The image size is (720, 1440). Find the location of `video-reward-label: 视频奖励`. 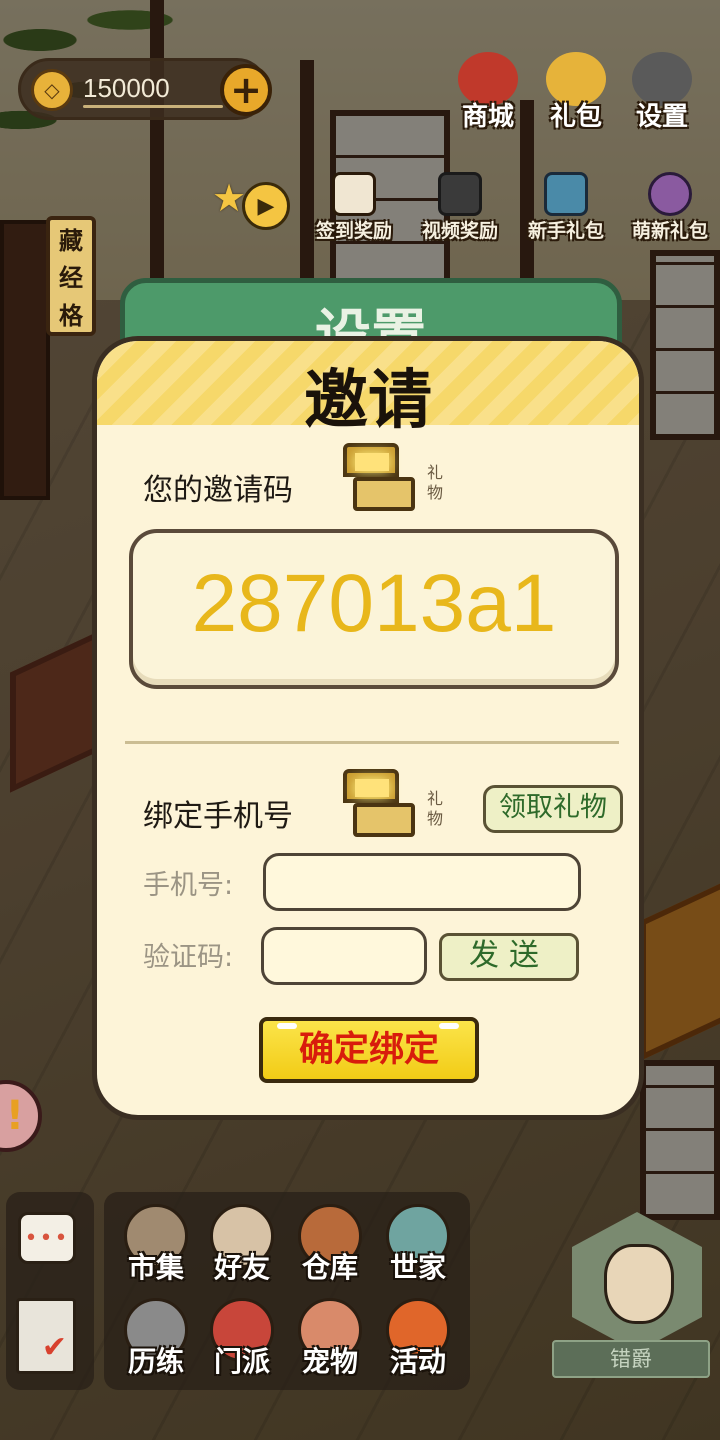

video-reward-label: 视频奖励 is located at coordinates (459, 231).